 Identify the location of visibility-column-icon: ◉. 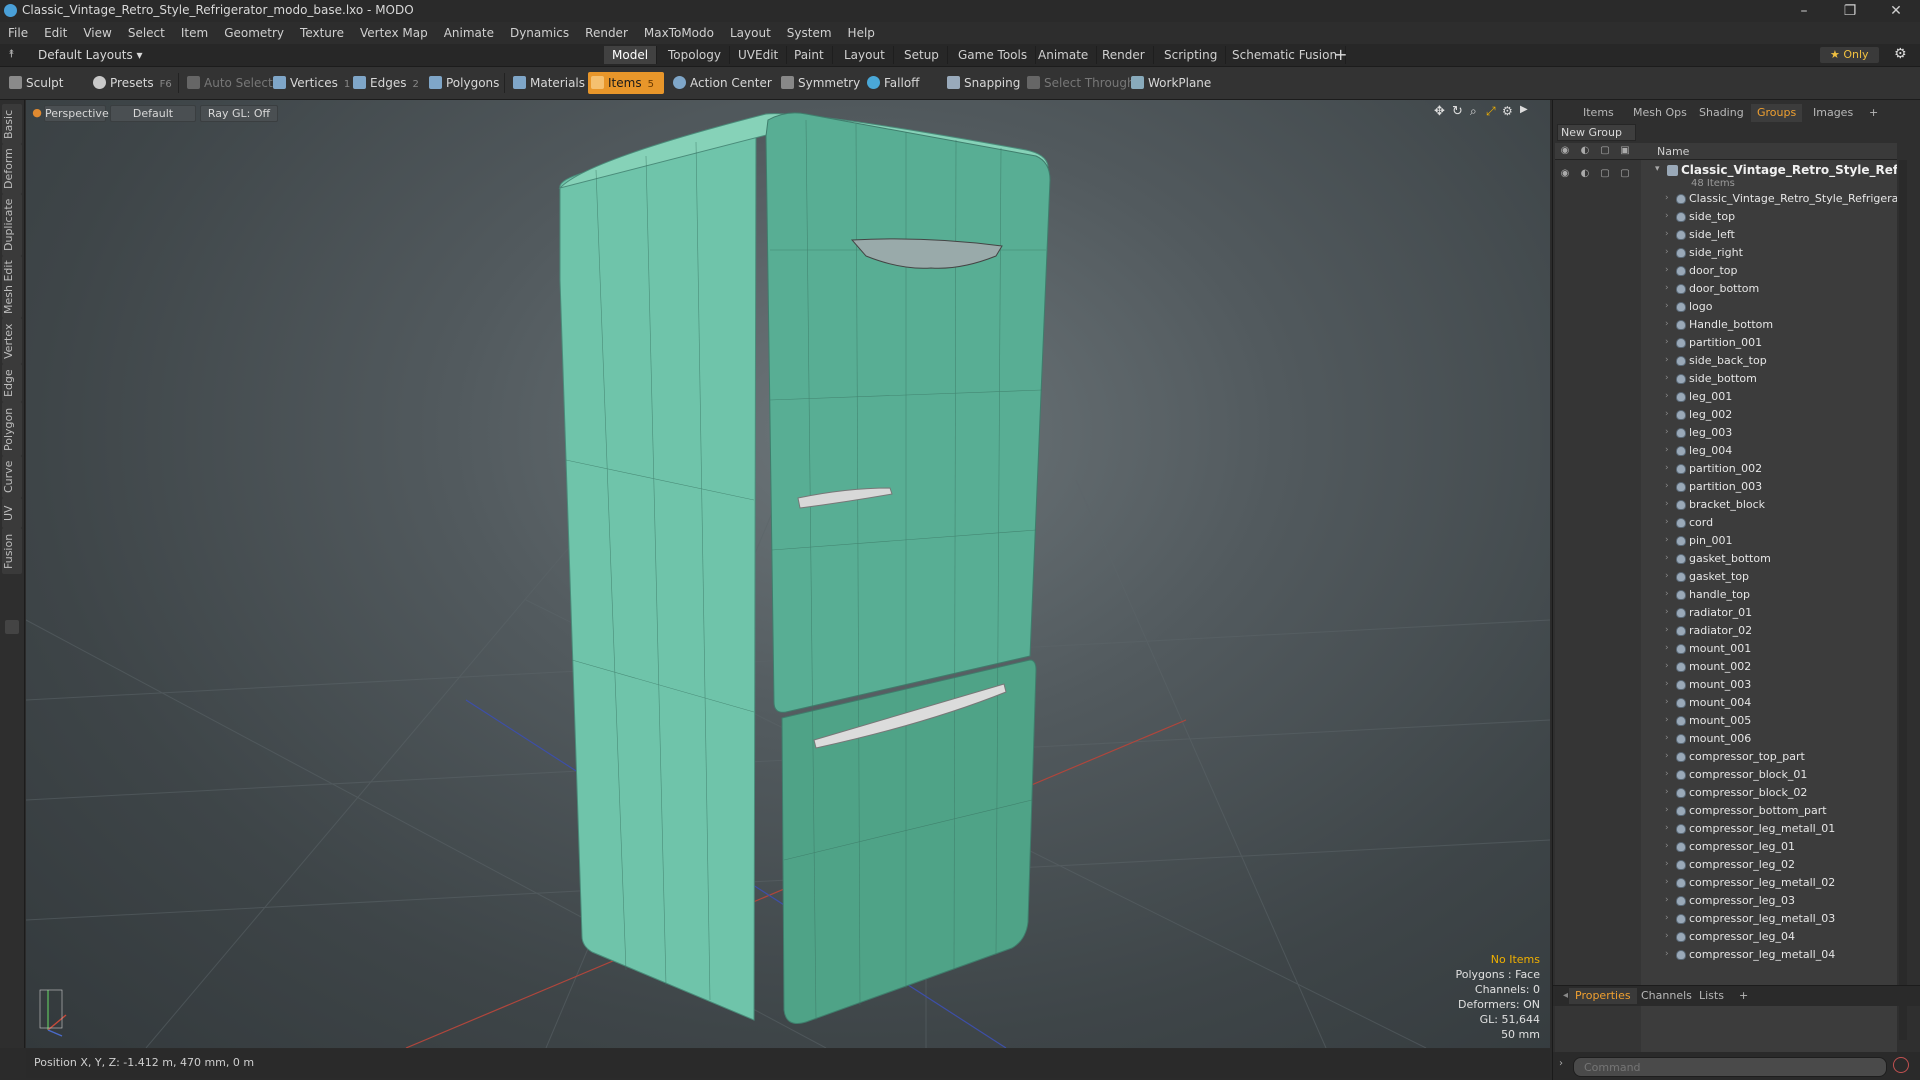
(1565, 151).